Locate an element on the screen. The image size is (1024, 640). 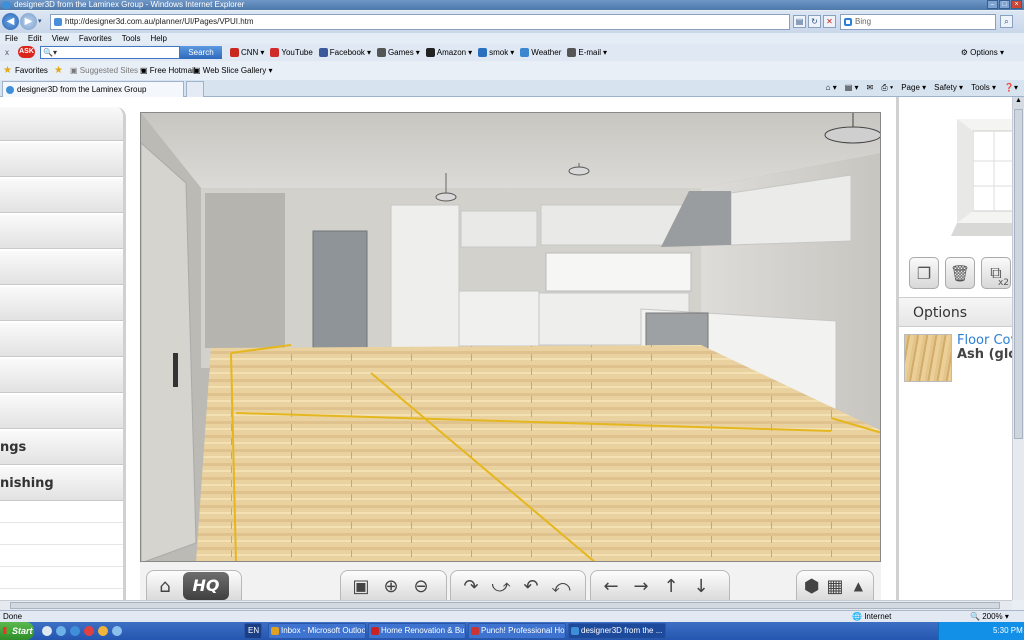
menu-tools: Tools is located at coordinates (131, 38).